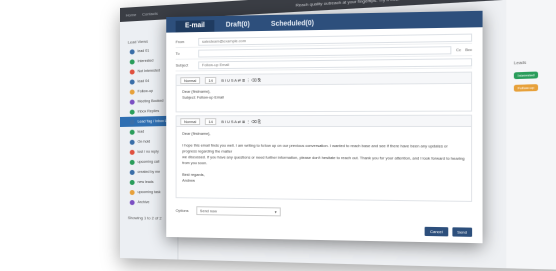 The height and width of the screenshot is (271, 556). Describe the element at coordinates (275, 212) in the screenshot. I see `chevron-down-icon: ▾` at that location.